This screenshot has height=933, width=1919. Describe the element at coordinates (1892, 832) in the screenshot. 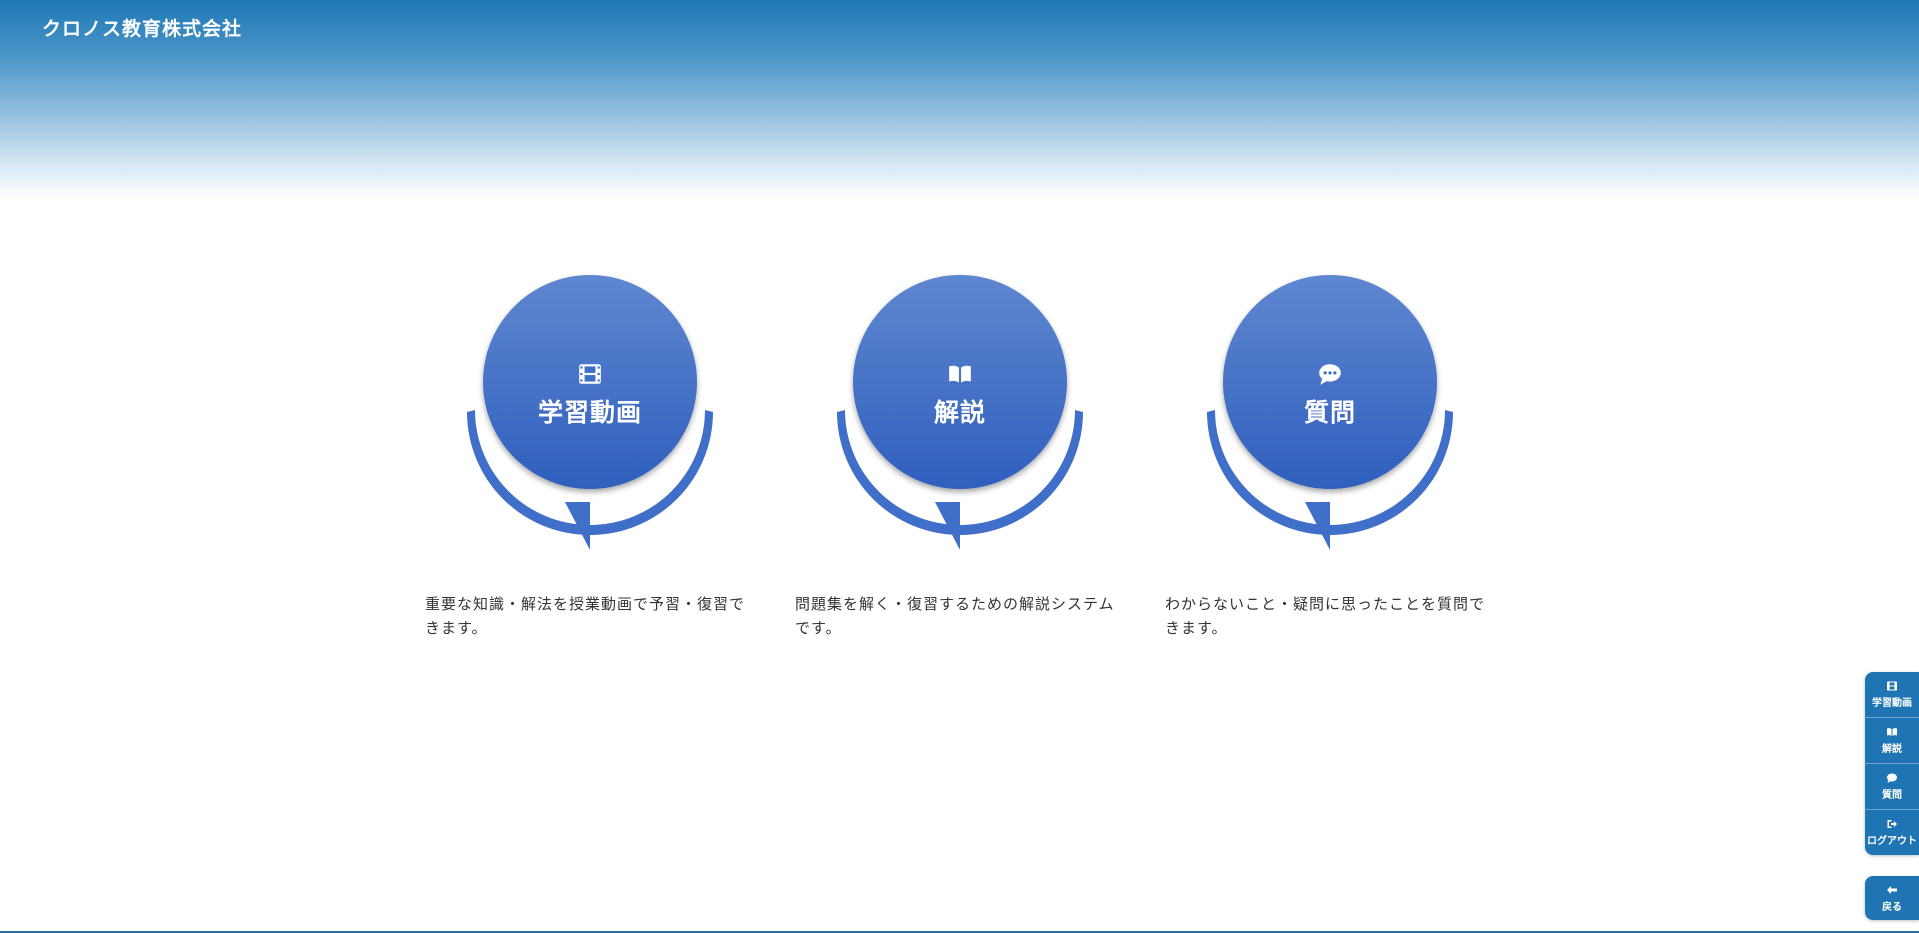

I see `side-nav-item-logout: ログアウト` at that location.